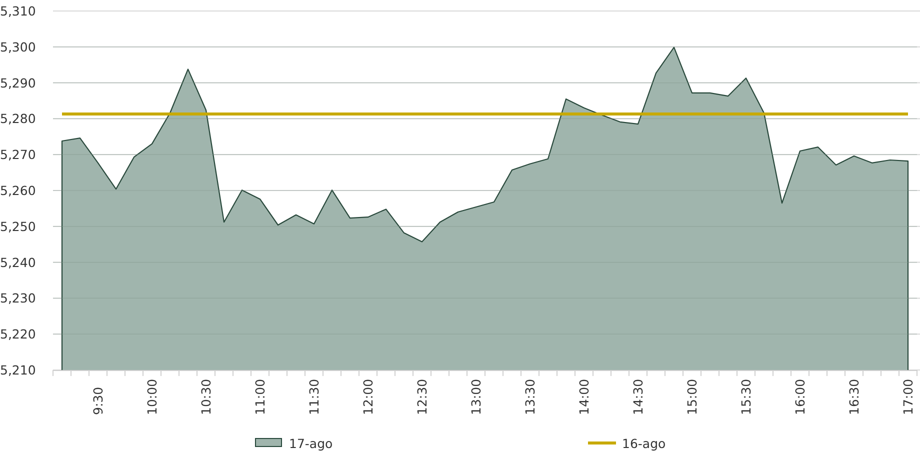 The image size is (920, 460). Describe the element at coordinates (908, 396) in the screenshot. I see `x-axis-label: 17:00` at that location.